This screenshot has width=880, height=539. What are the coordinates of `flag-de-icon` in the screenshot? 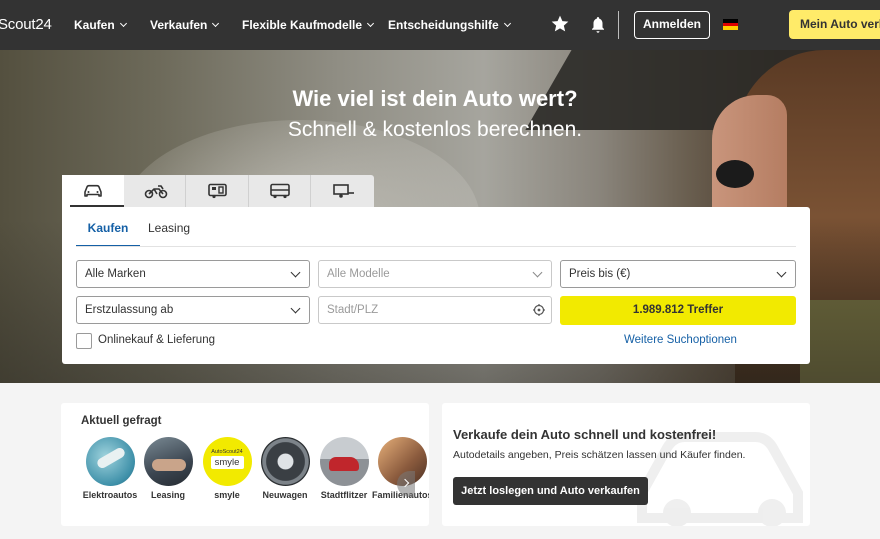 It's located at (730, 24).